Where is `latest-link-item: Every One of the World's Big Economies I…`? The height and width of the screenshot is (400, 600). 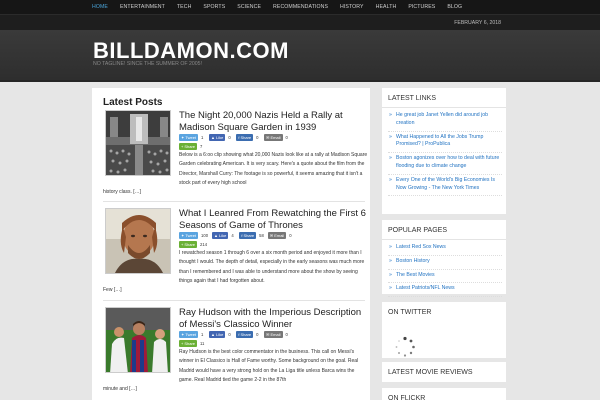
latest-link-item: Every One of the World's Big Economies I… is located at coordinates (445, 186).